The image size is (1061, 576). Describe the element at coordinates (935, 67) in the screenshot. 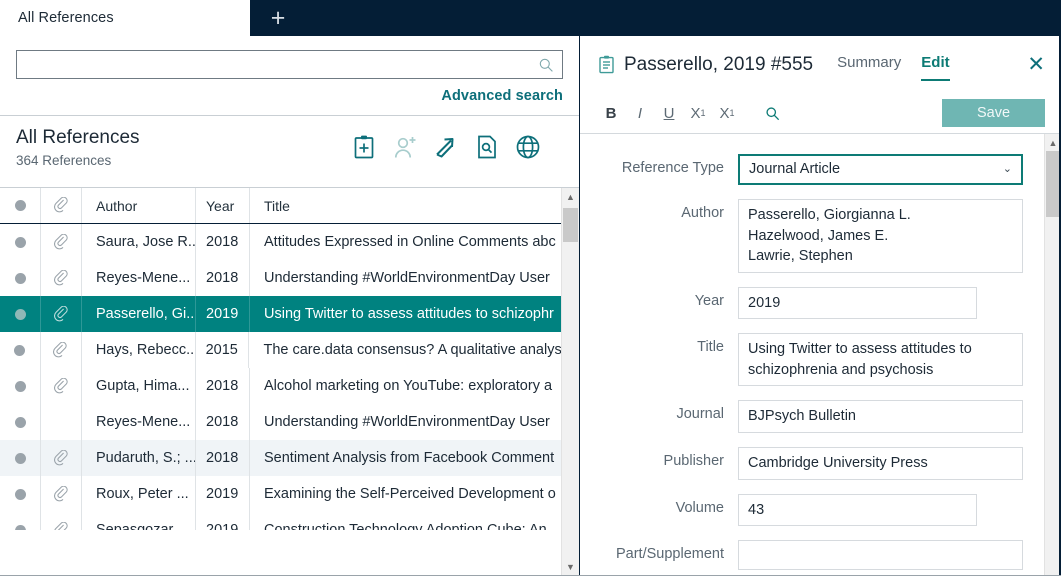

I see `tab-edit: Edit` at that location.